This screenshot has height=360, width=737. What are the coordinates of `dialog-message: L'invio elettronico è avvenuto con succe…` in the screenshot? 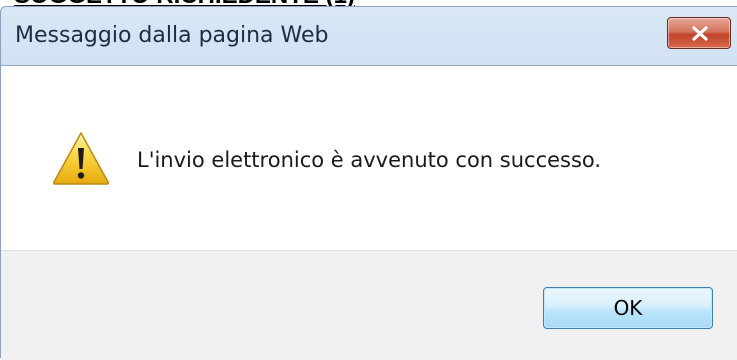 It's located at (369, 160).